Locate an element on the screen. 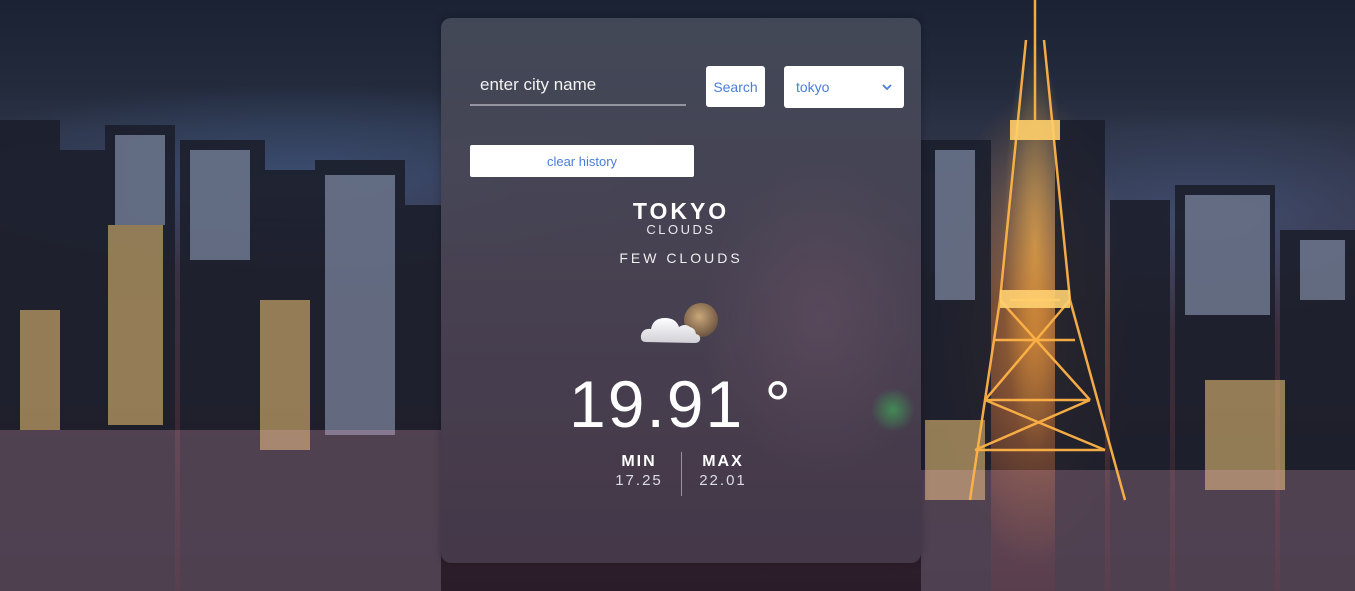 This screenshot has height=591, width=1355. max-value: 22.01 is located at coordinates (723, 480).